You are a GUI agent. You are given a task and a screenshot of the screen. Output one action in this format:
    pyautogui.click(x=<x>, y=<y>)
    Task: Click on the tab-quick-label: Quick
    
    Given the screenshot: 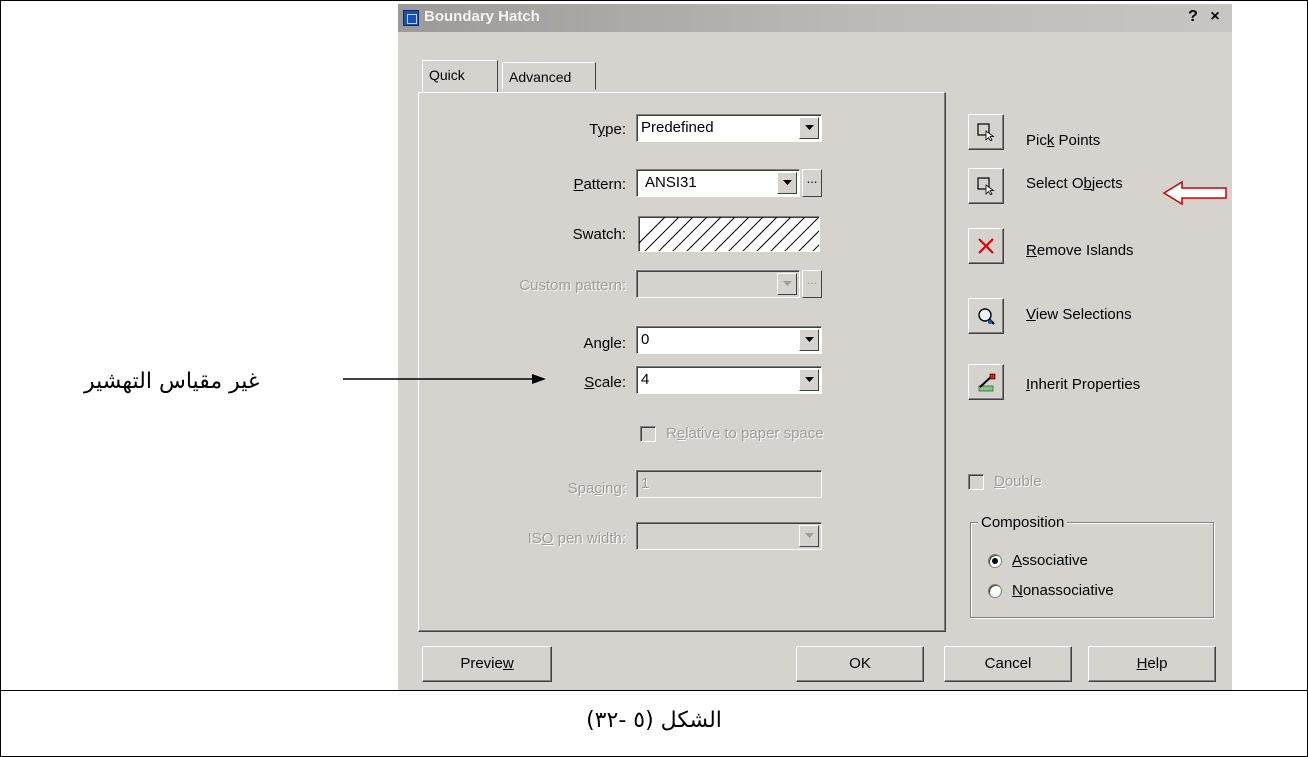 What is the action you would take?
    pyautogui.click(x=447, y=75)
    